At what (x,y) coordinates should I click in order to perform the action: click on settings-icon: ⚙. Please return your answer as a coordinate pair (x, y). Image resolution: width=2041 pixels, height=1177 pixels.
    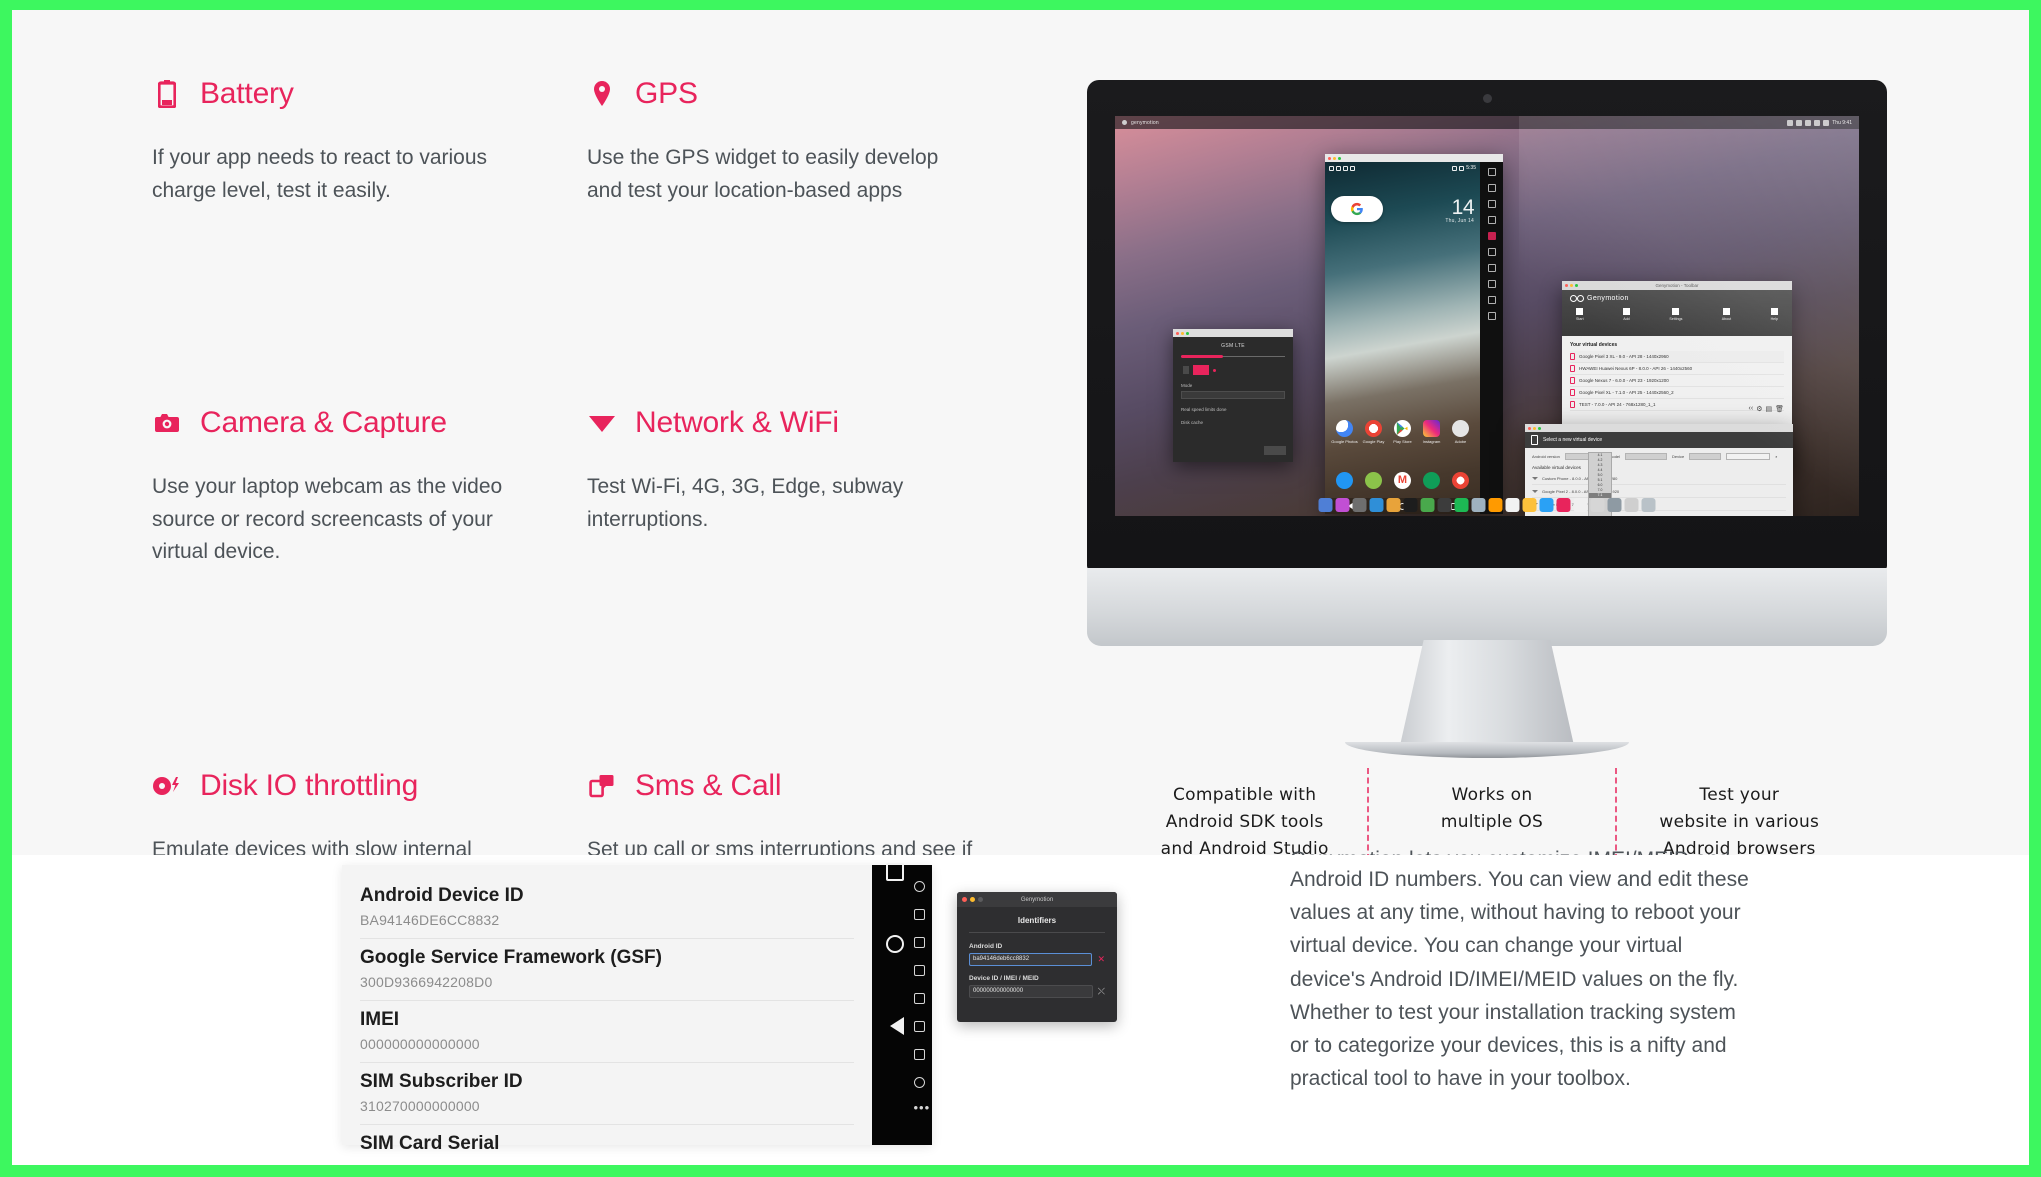
    Looking at the image, I should click on (1759, 409).